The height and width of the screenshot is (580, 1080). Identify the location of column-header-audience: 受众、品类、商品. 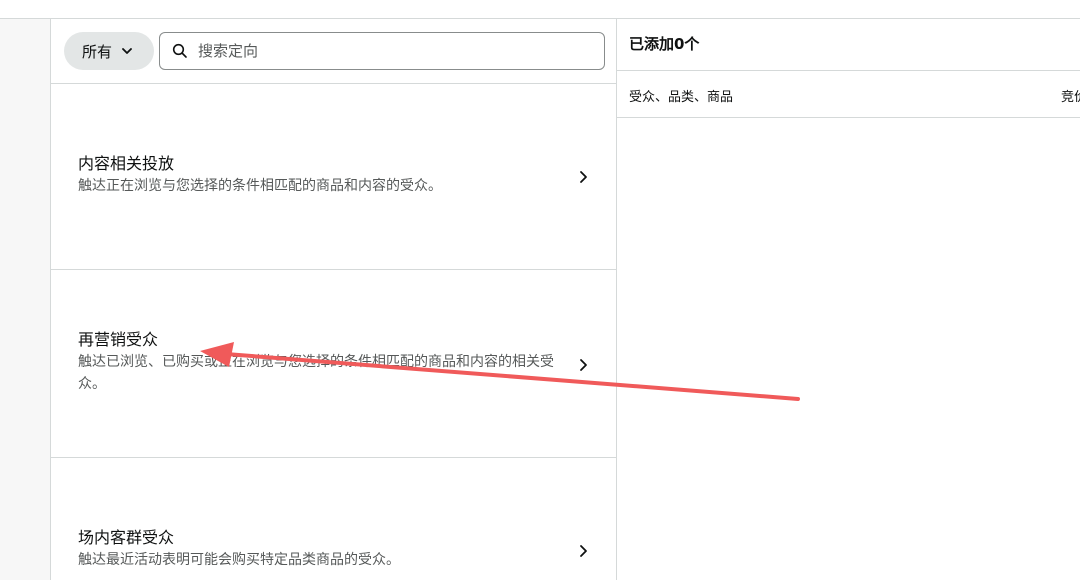
(681, 97).